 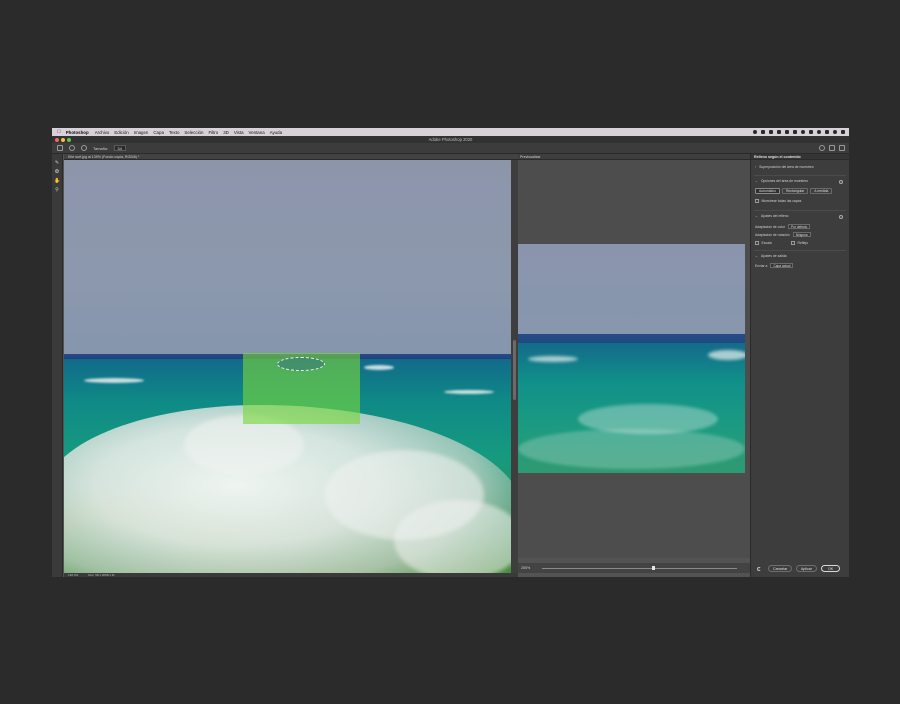 I want to click on menu-edicion: Edición, so click(x=121, y=132).